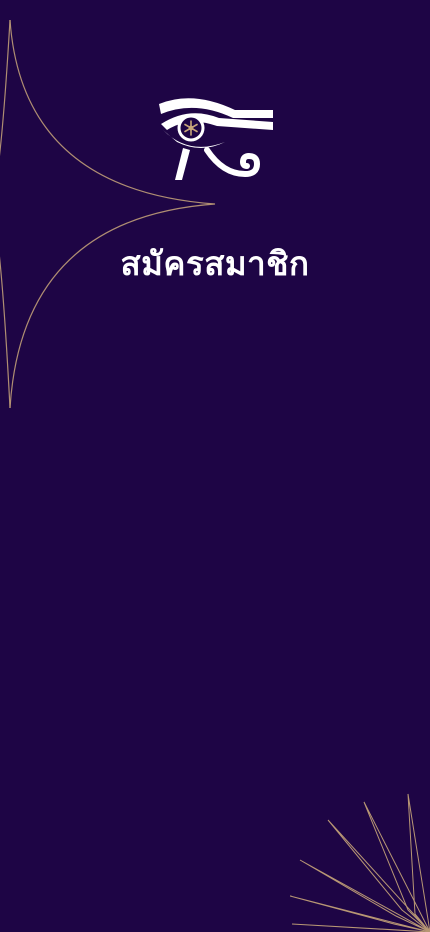 This screenshot has width=430, height=932. What do you see at coordinates (215, 264) in the screenshot?
I see `page-title: สมัครสมาชิก` at bounding box center [215, 264].